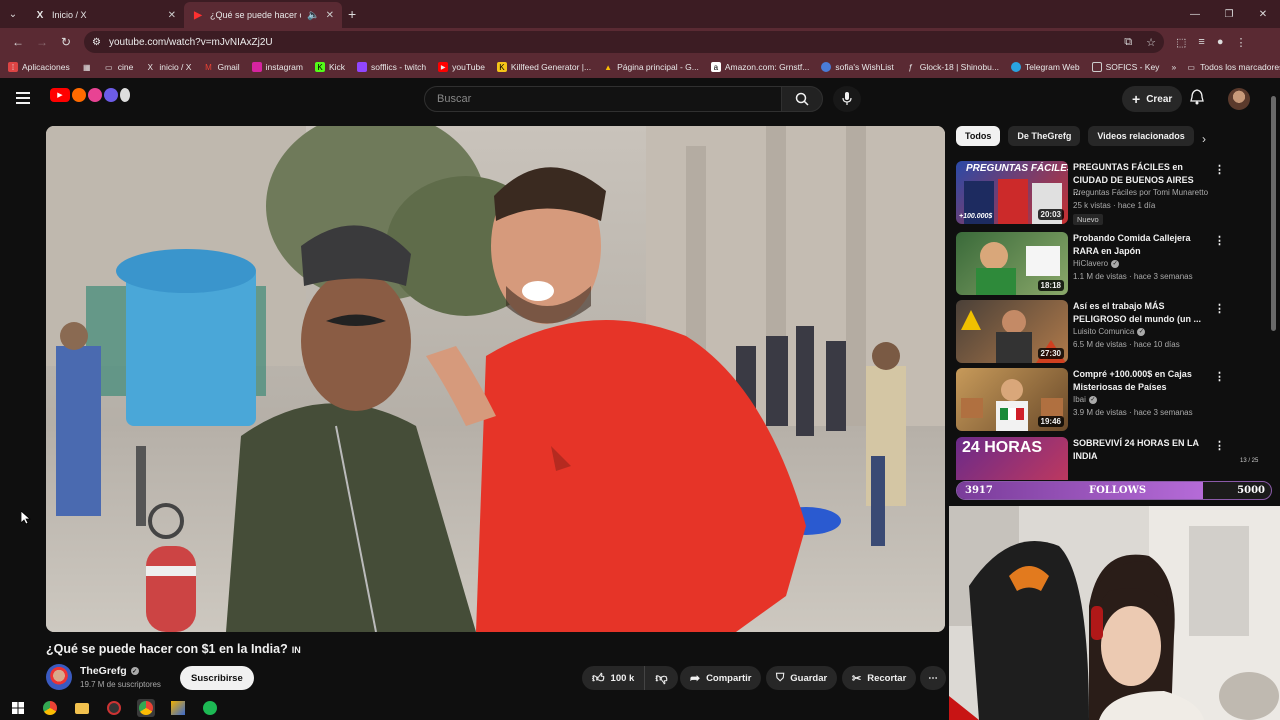 The width and height of the screenshot is (1280, 720). Describe the element at coordinates (1012, 192) in the screenshot. I see `video-thumbnail: PREGUNTAS FÁCILES +100.000$ 20:03` at that location.